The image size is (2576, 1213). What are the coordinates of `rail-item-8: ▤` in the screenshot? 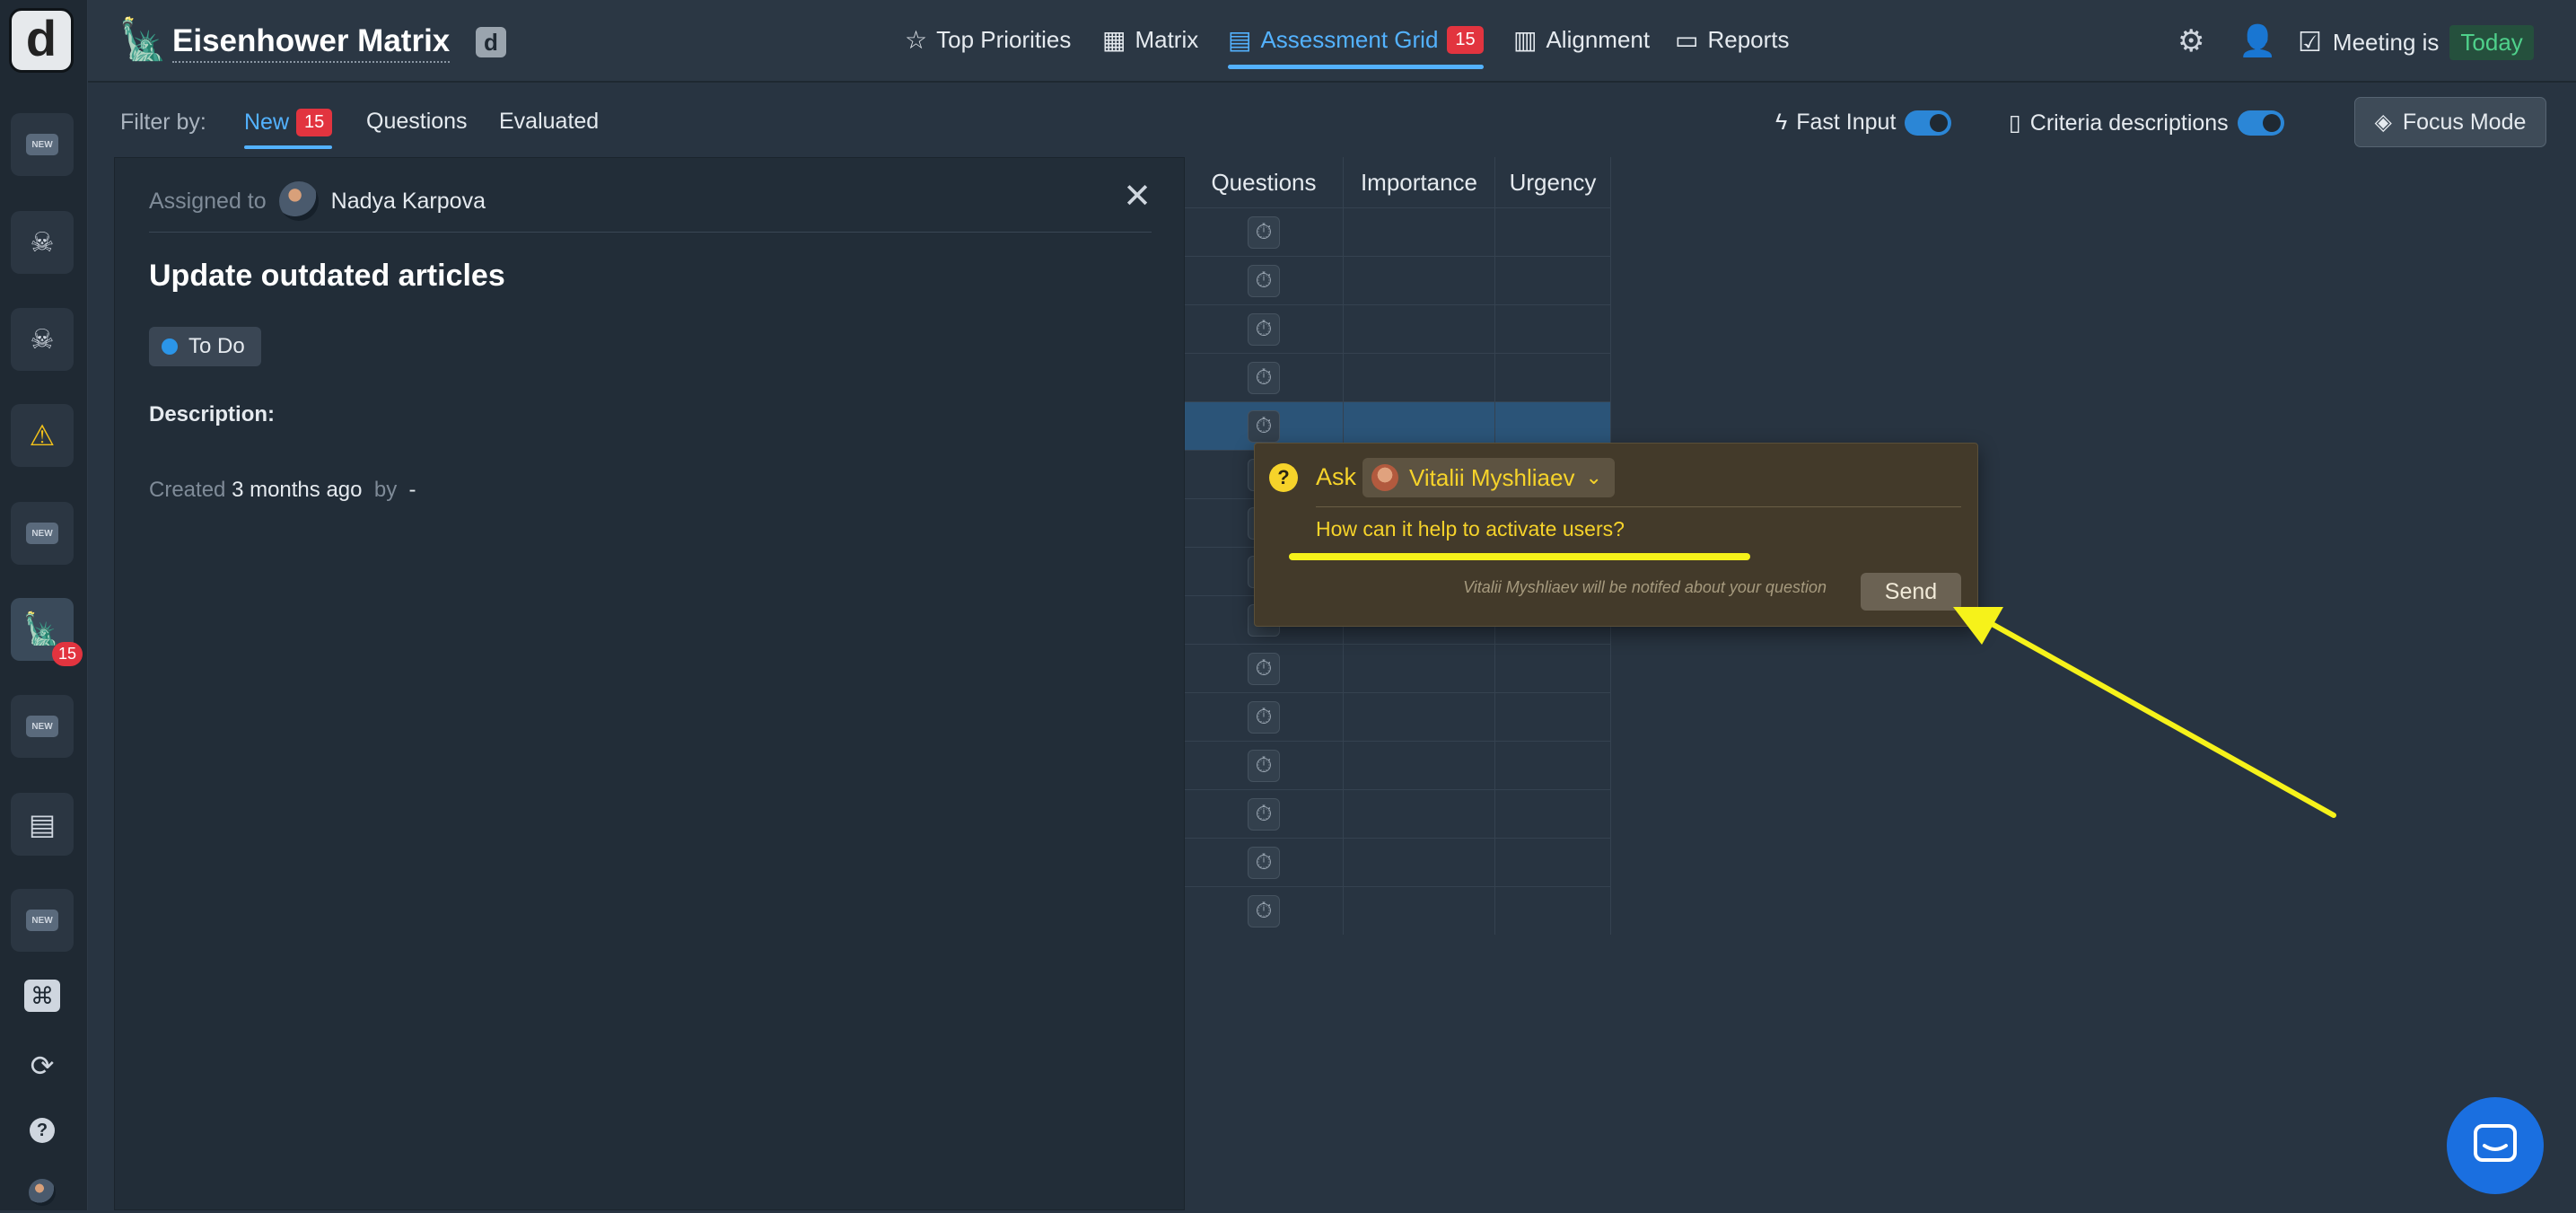 It's located at (42, 824).